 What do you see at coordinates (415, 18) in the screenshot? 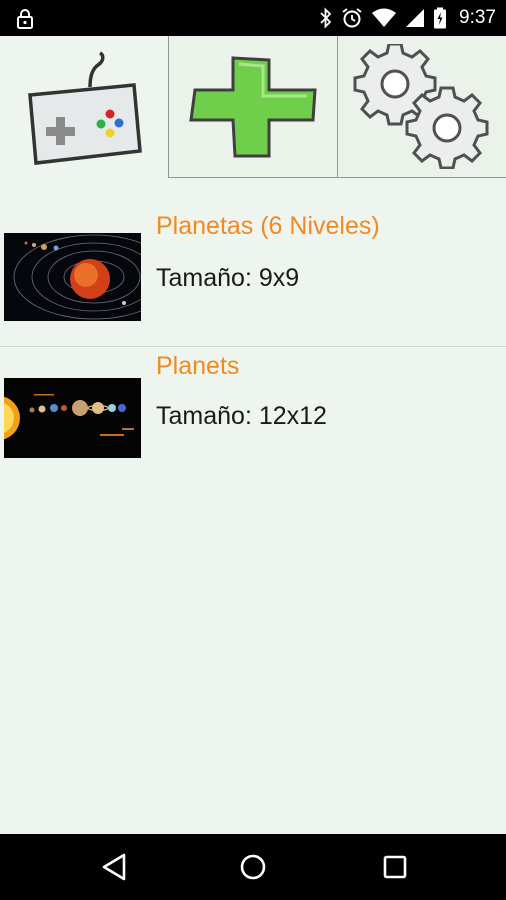
I see `signal-icon` at bounding box center [415, 18].